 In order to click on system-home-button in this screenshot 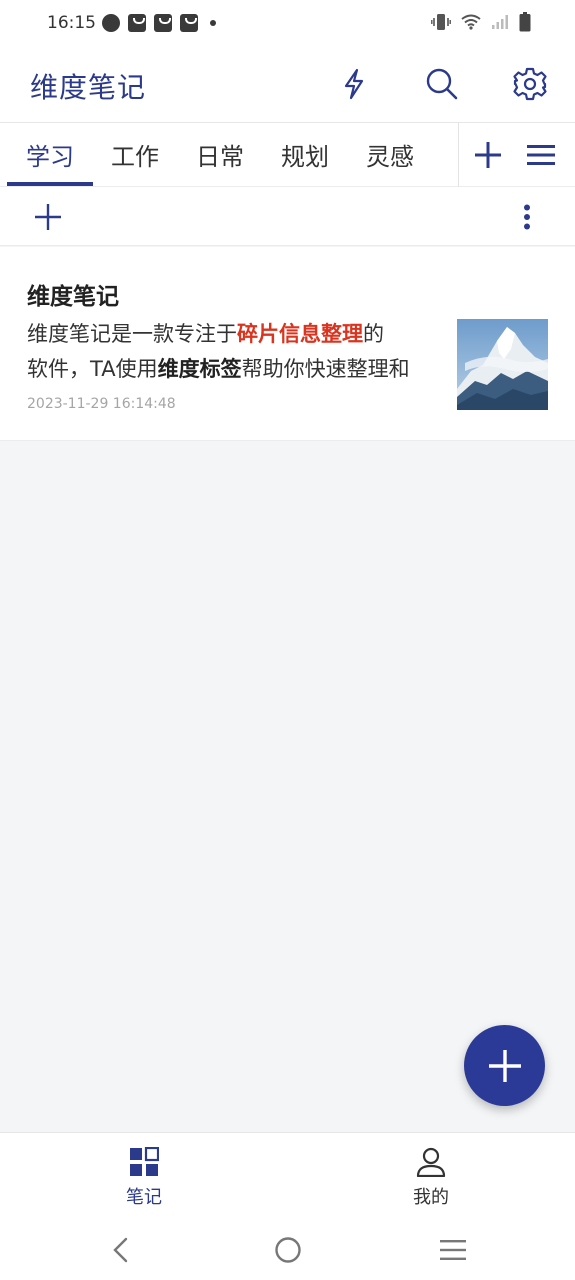, I will do `click(288, 1250)`.